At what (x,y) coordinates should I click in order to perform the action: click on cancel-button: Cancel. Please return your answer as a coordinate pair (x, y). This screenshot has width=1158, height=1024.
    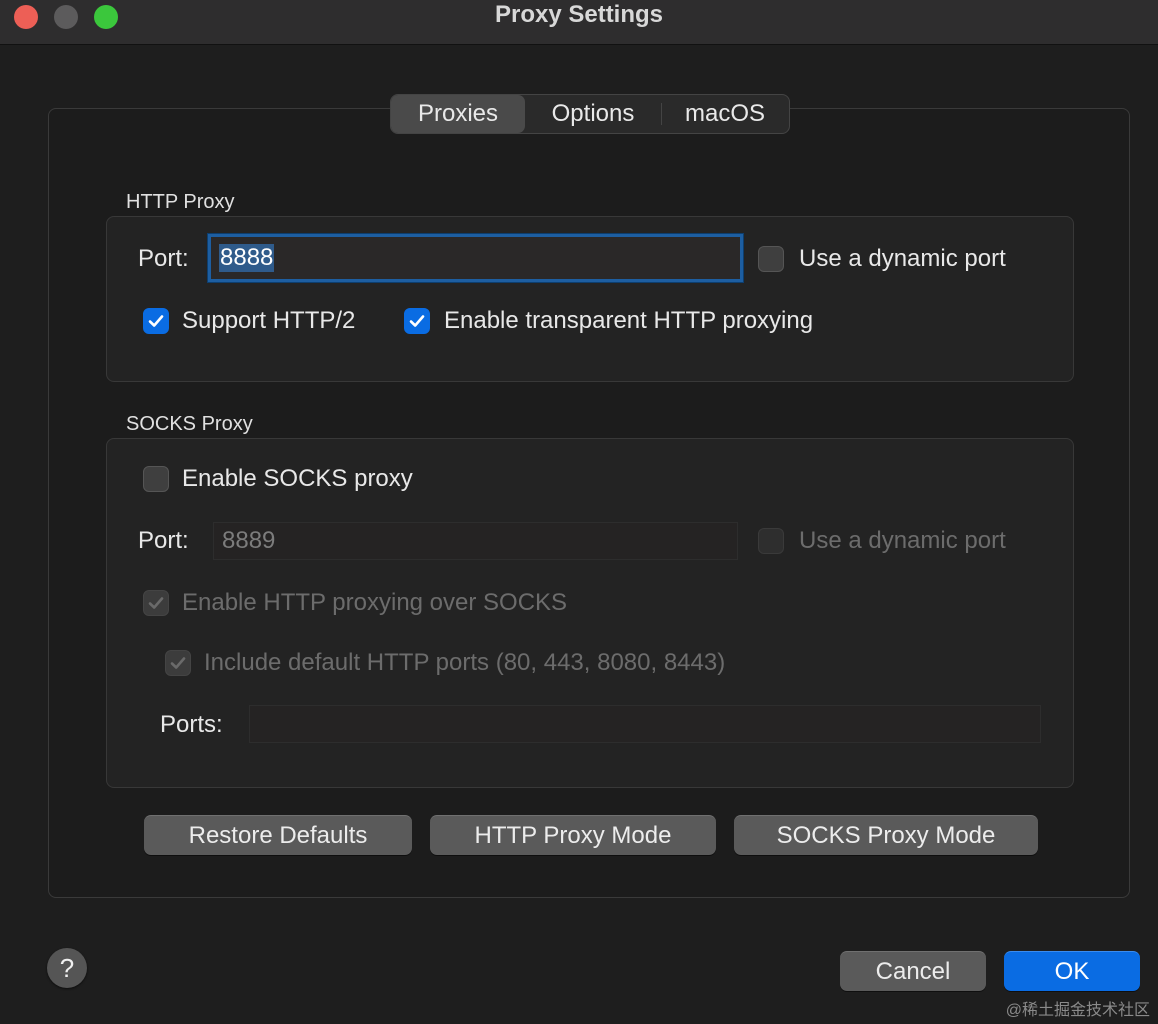
    Looking at the image, I should click on (913, 971).